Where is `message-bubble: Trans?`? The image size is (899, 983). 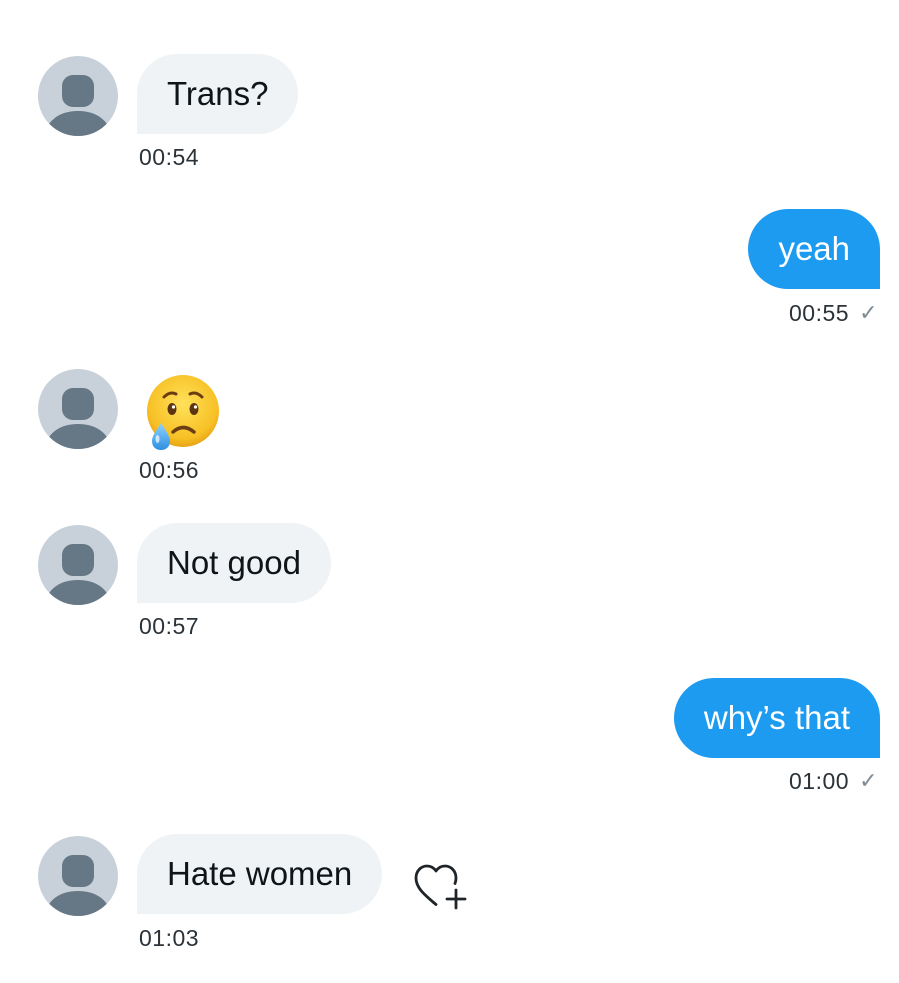
message-bubble: Trans? is located at coordinates (218, 94).